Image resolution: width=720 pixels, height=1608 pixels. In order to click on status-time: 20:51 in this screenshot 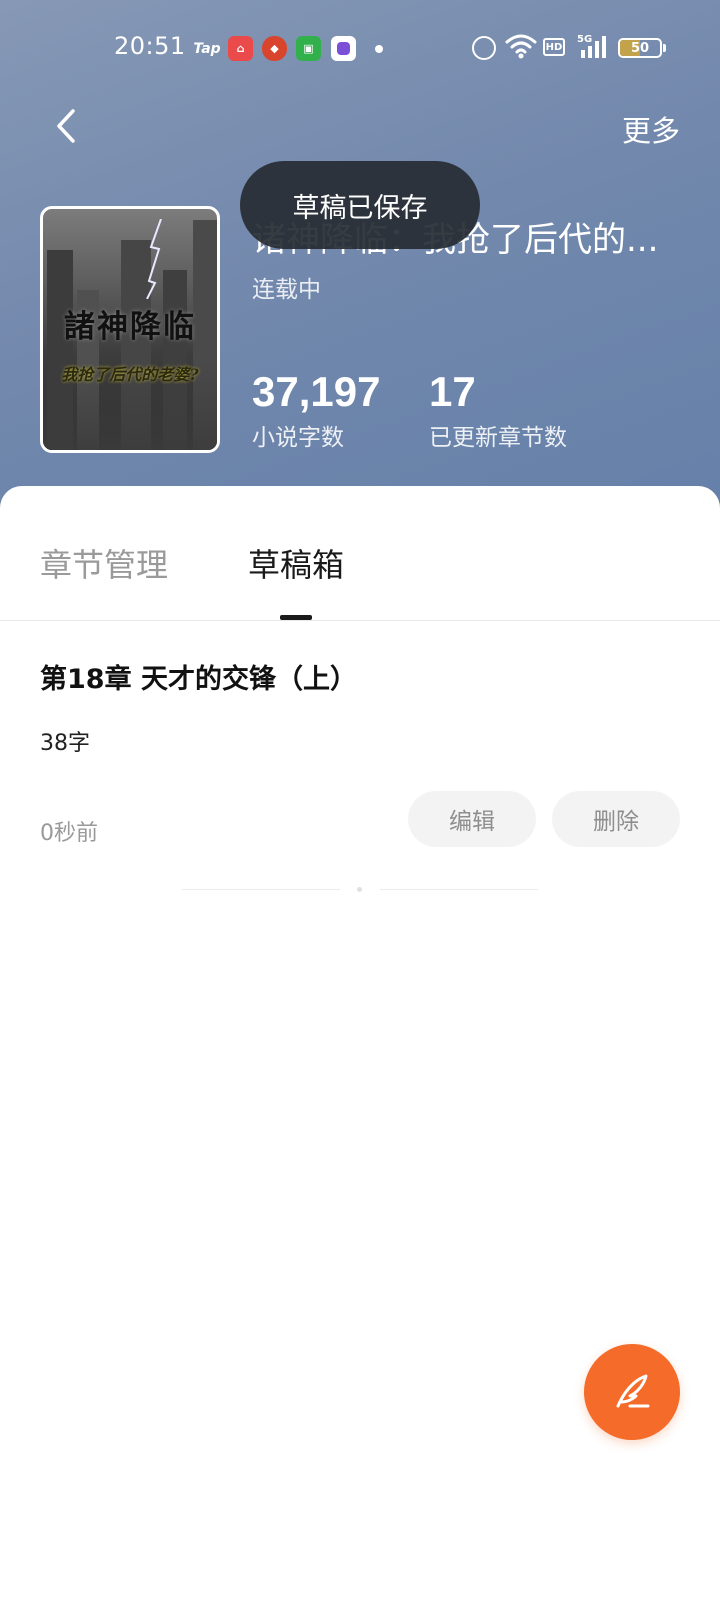, I will do `click(150, 46)`.